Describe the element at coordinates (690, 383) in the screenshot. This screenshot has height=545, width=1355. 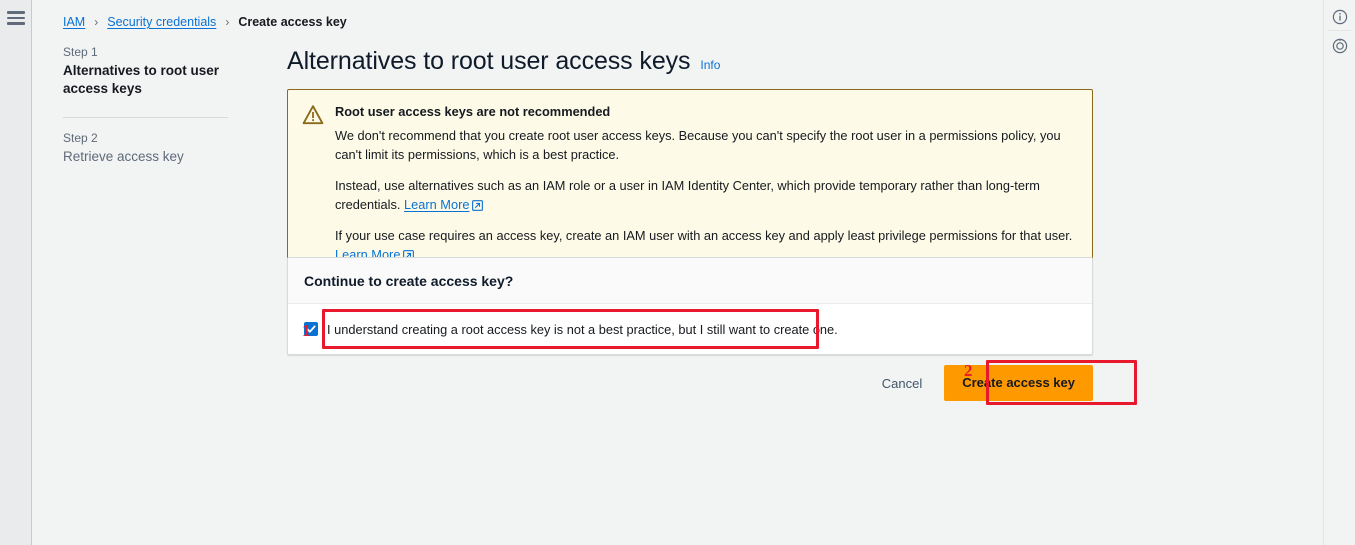
I see `form-actions: Cancel Create access key` at that location.